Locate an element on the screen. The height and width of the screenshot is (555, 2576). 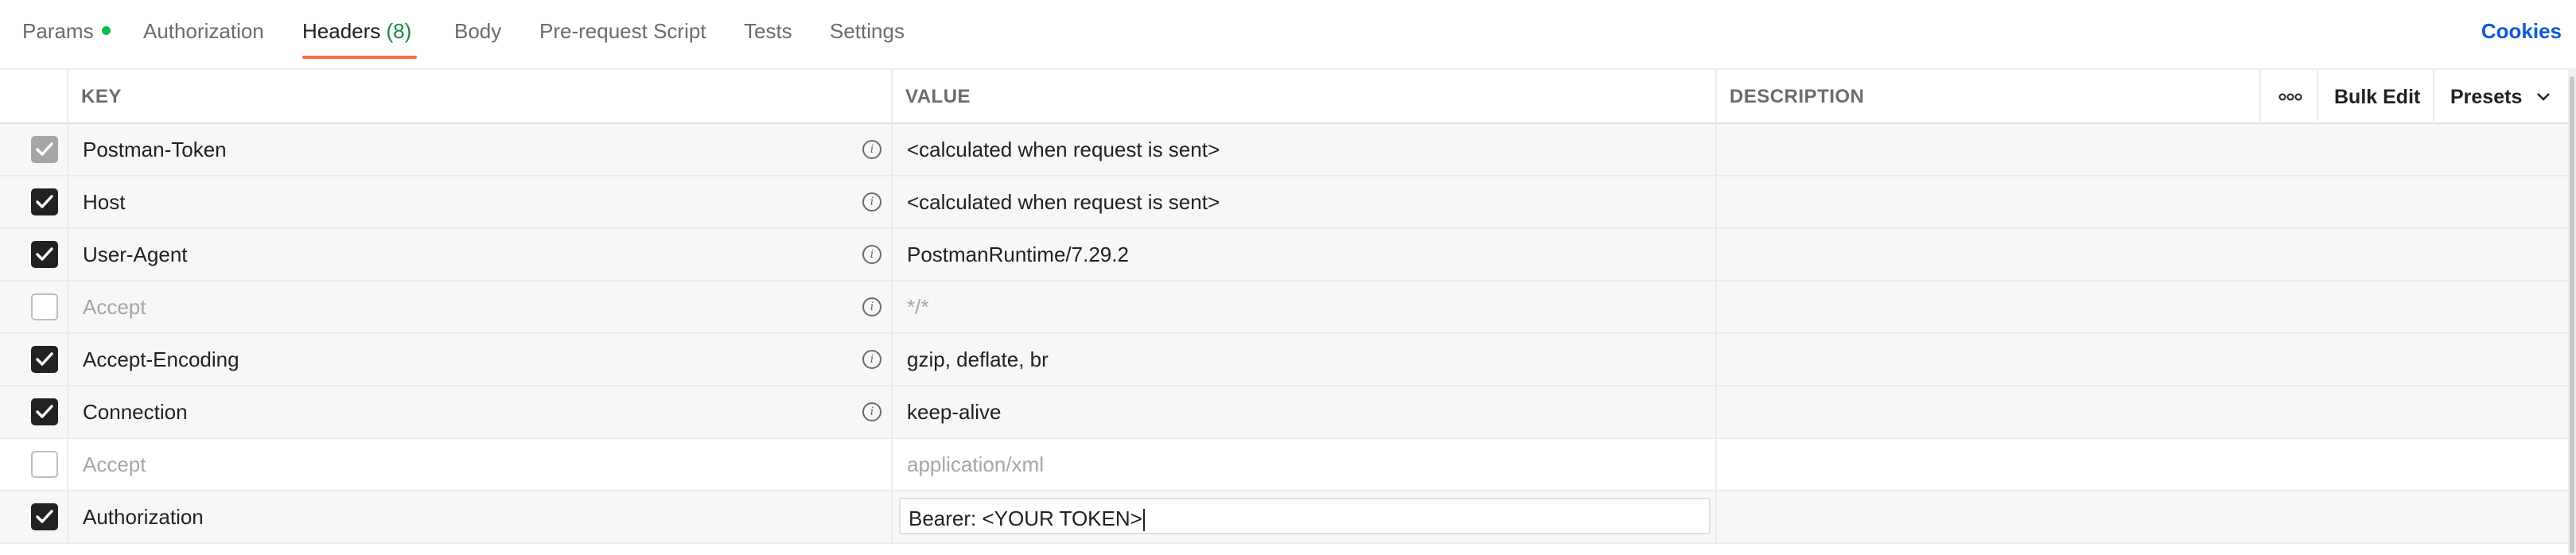
header-value: gzip, deflate, br is located at coordinates (978, 359).